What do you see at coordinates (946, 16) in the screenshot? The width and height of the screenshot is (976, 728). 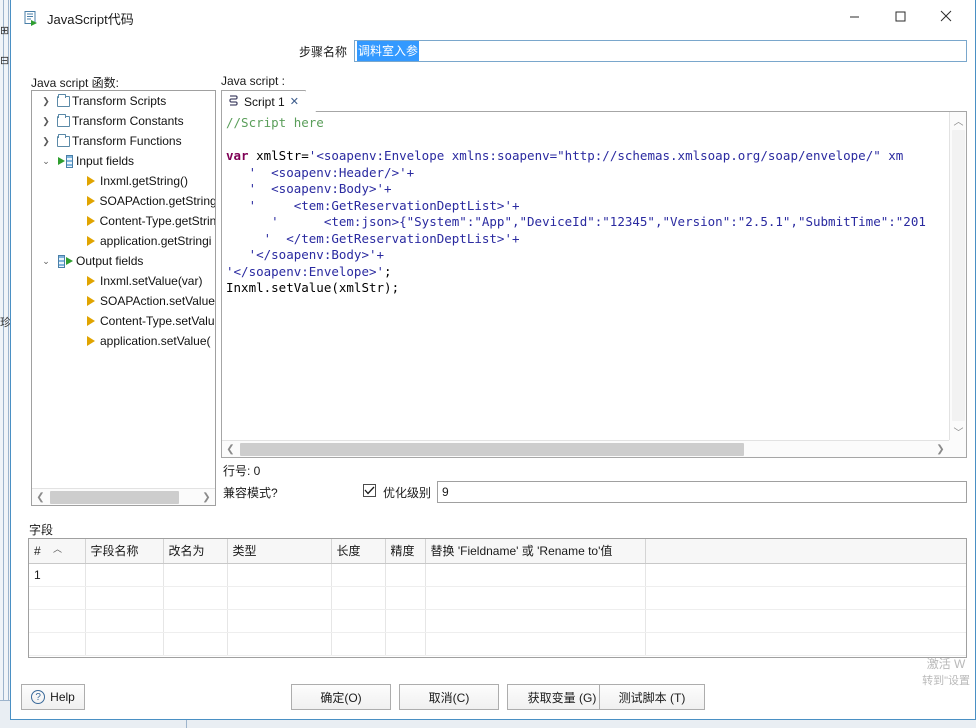 I see `close-button` at bounding box center [946, 16].